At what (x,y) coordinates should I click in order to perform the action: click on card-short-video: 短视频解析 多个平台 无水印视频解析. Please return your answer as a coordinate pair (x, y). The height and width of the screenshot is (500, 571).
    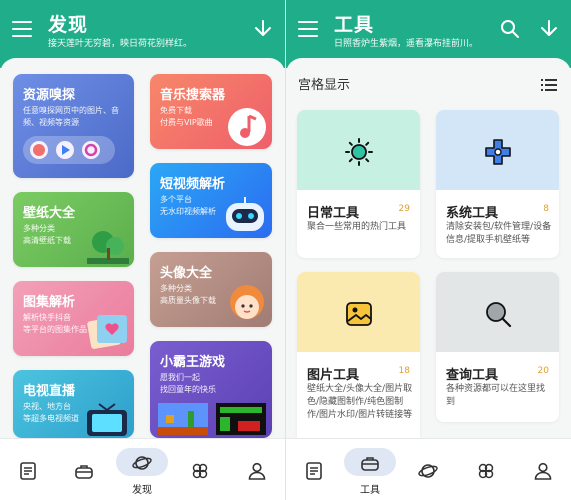
    Looking at the image, I should click on (211, 200).